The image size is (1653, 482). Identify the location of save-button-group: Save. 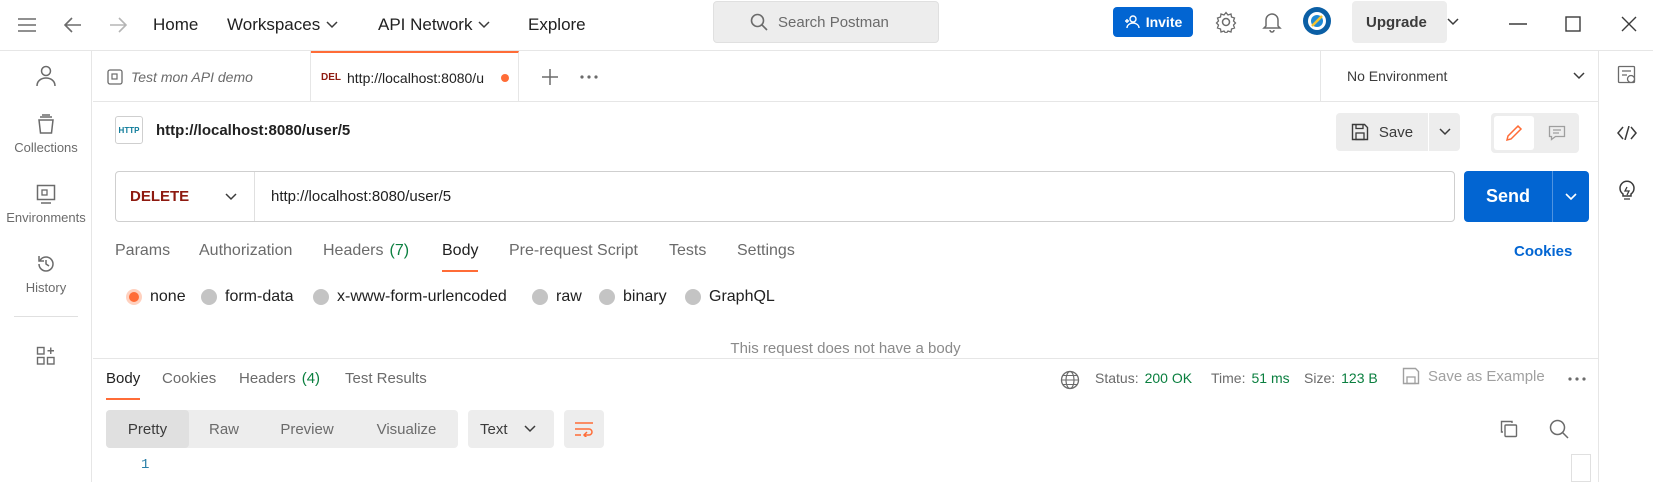
(1398, 132).